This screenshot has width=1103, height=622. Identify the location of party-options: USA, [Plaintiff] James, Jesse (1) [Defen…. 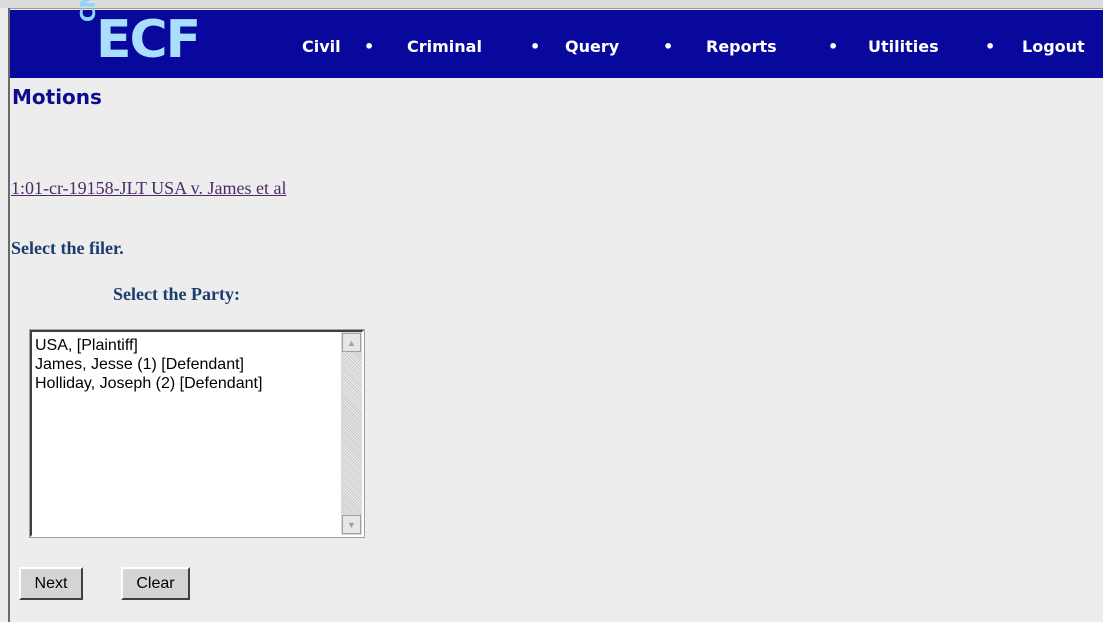
(148, 364).